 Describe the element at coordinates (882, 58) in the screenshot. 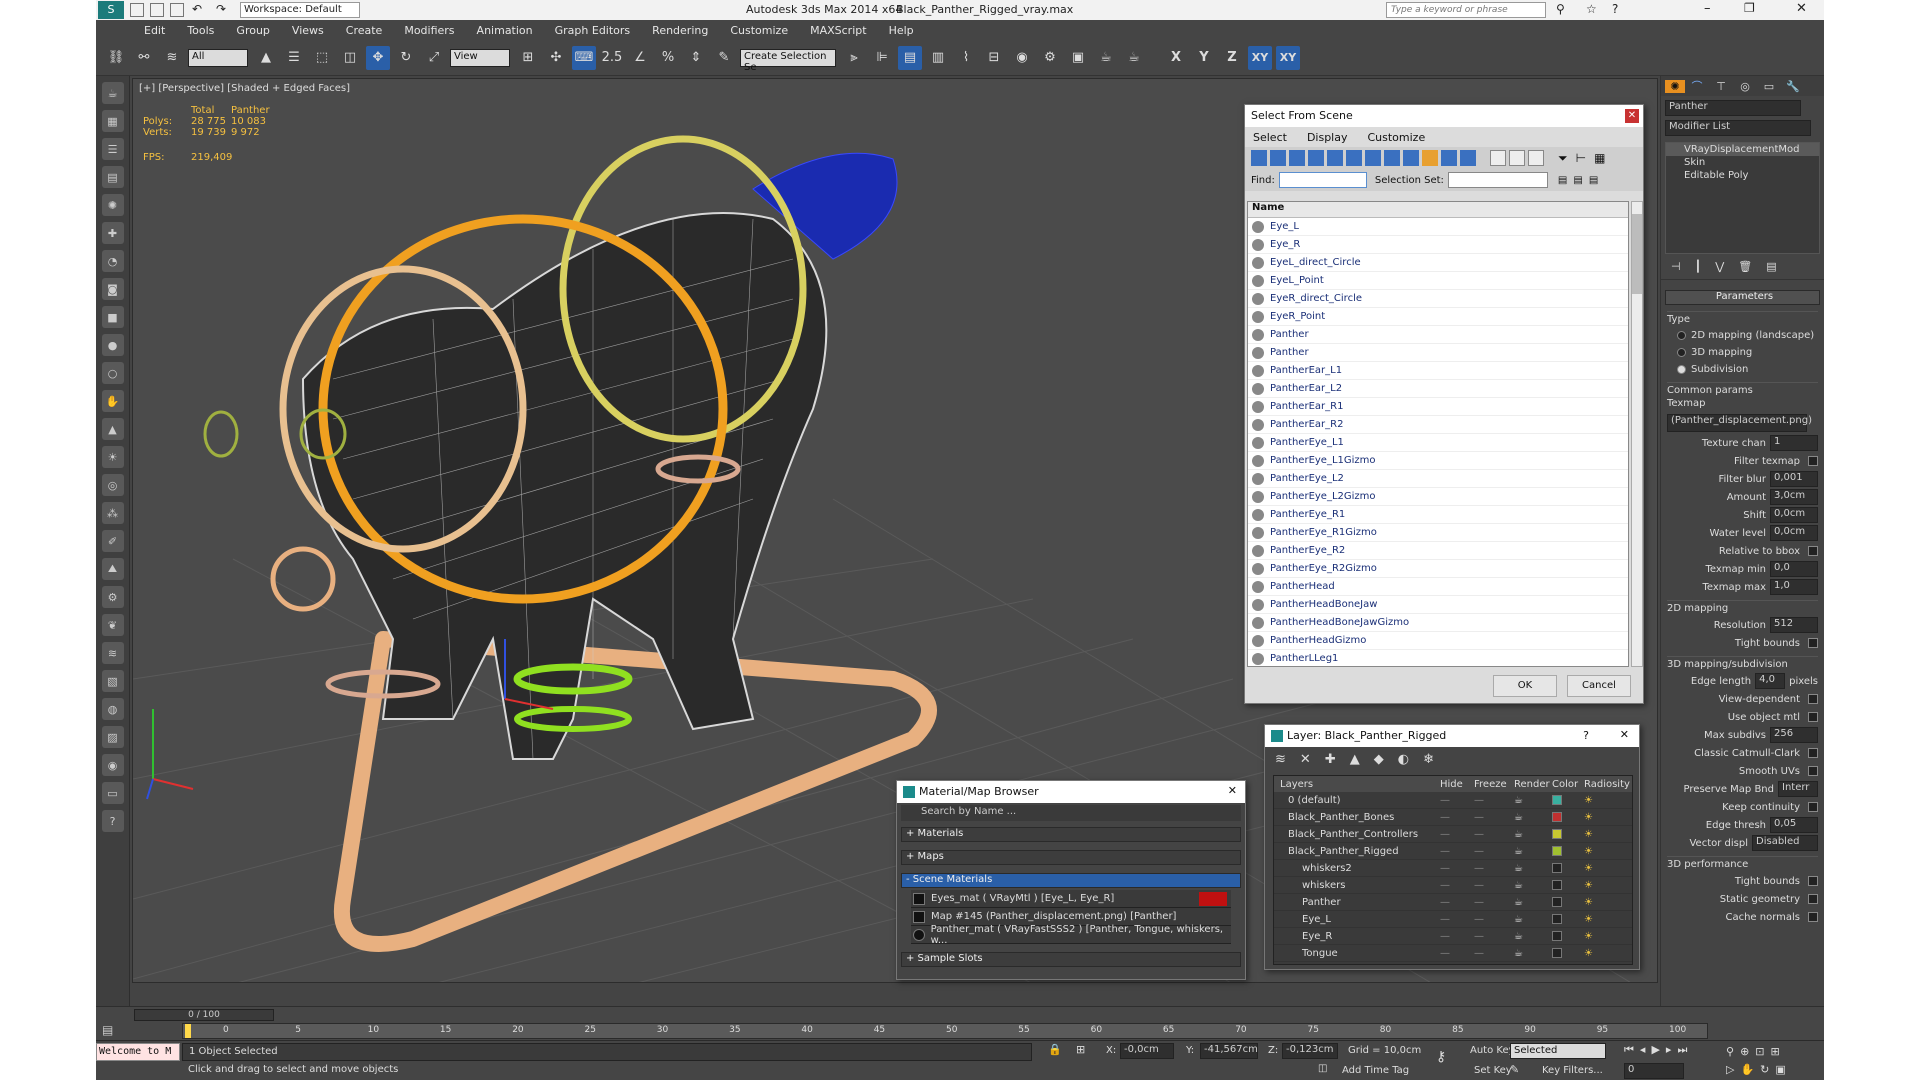

I see `align-icon: ⊫` at that location.